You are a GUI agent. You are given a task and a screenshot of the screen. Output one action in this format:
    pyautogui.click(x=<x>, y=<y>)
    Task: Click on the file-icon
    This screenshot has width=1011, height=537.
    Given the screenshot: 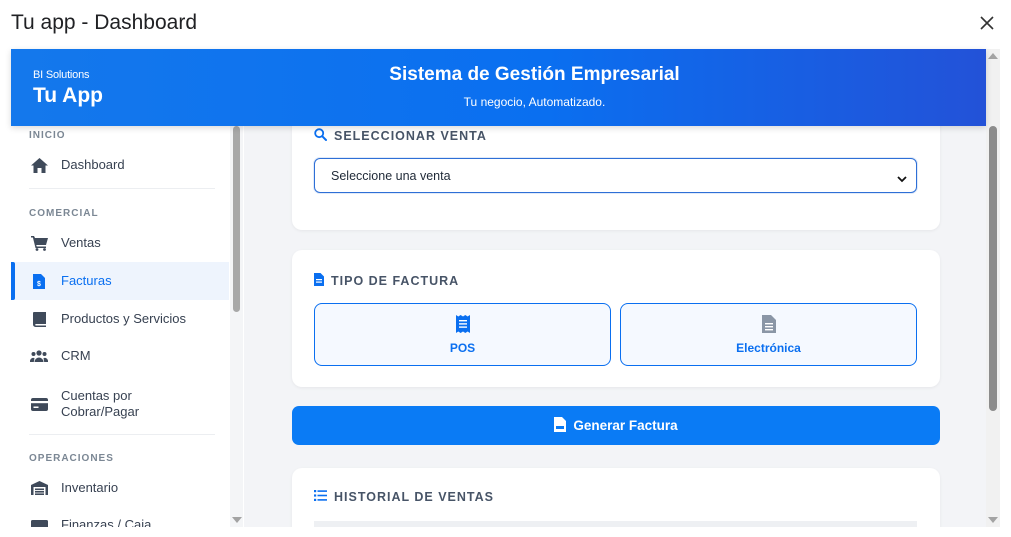 What is the action you would take?
    pyautogui.click(x=319, y=281)
    